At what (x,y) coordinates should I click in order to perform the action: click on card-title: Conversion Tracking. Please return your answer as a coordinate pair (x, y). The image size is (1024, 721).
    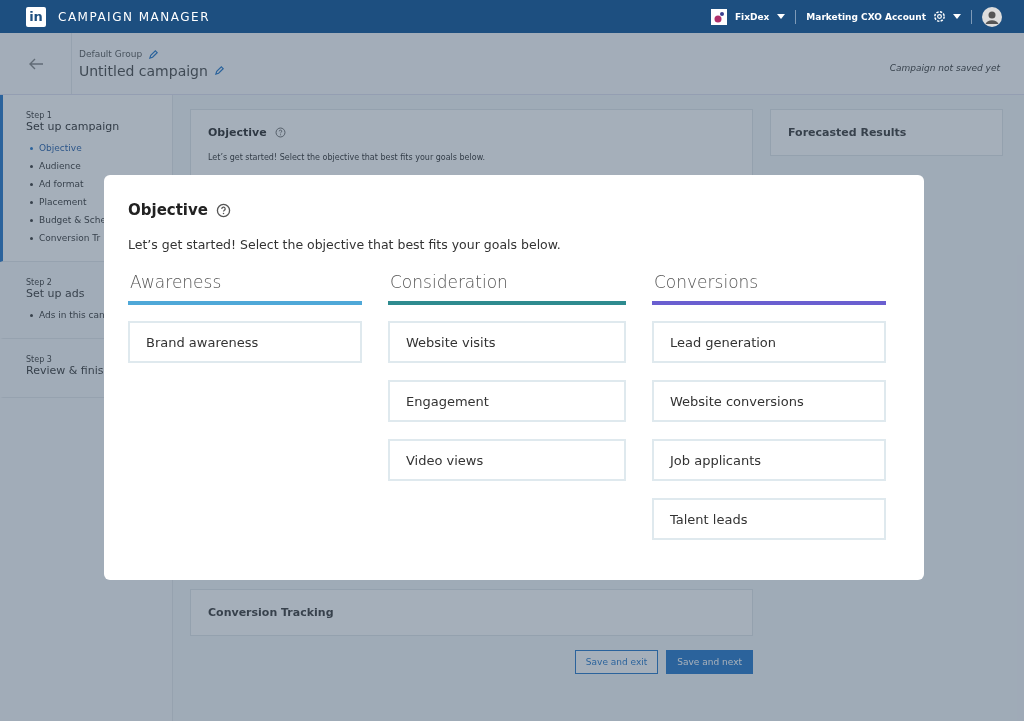
    Looking at the image, I should click on (271, 612).